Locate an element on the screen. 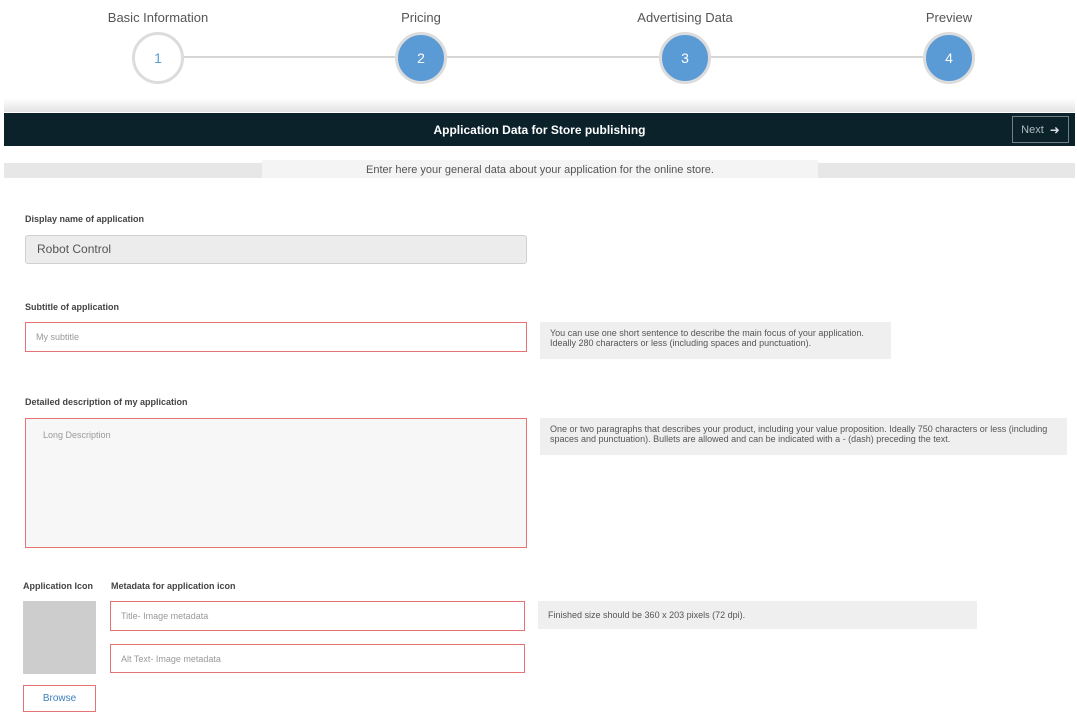  stepper-divider is located at coordinates (539, 105).